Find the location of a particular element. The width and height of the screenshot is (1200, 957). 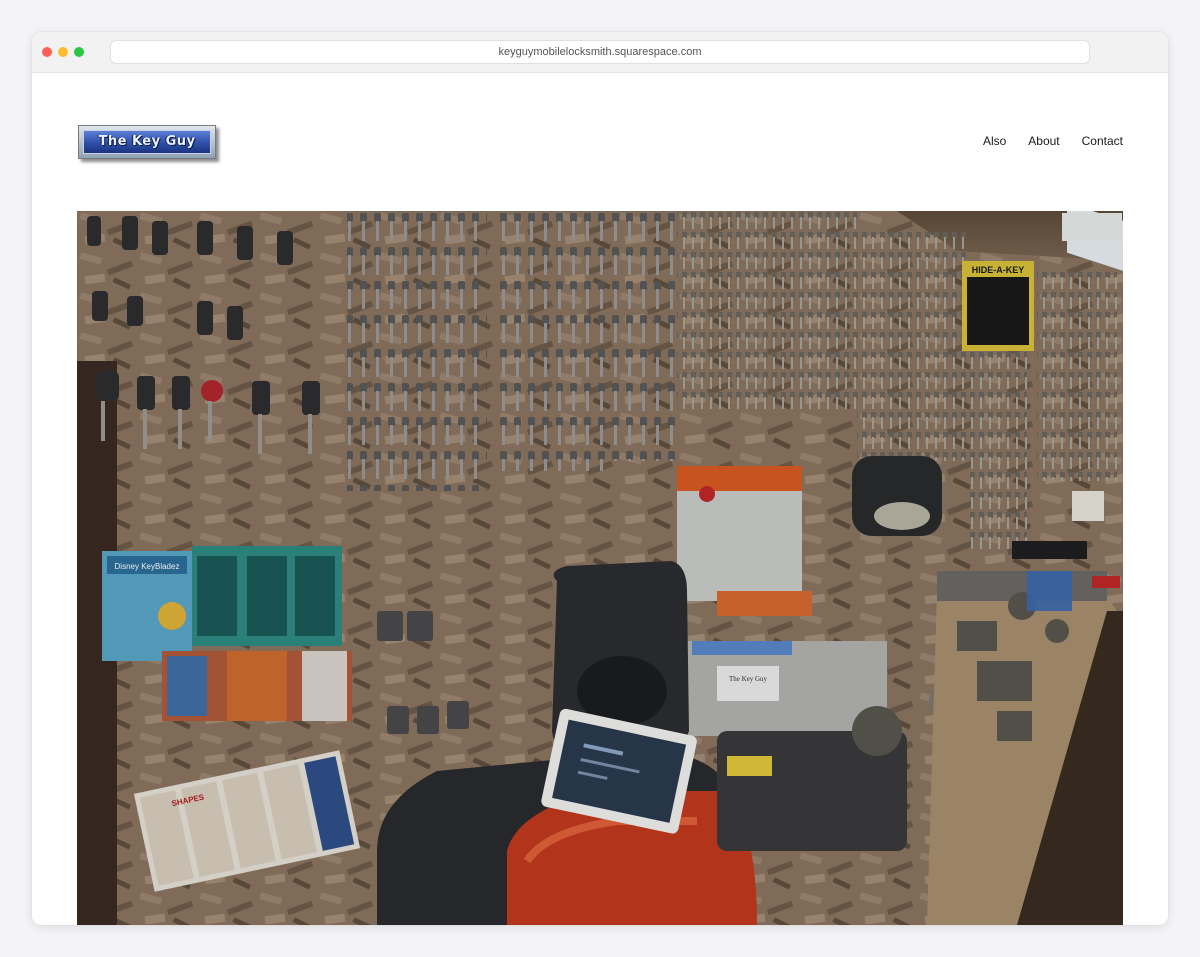

site-logo: The Key Guy is located at coordinates (147, 142).